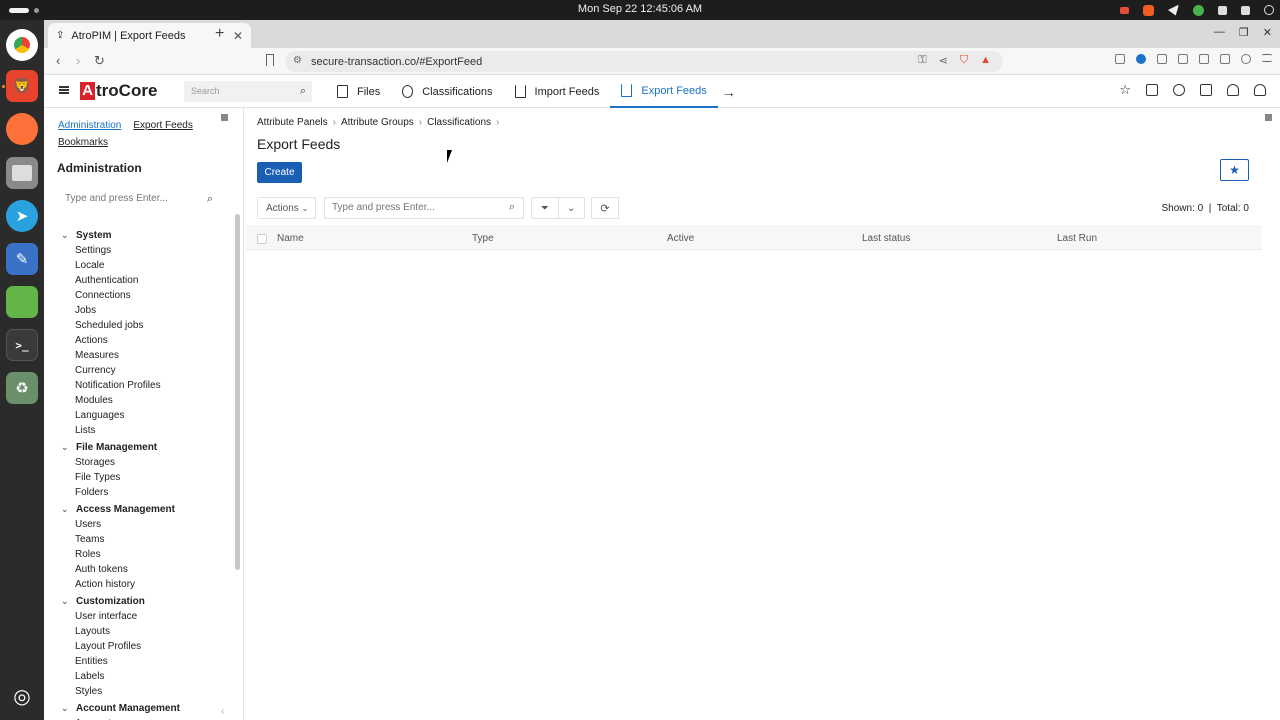 Image resolution: width=1280 pixels, height=720 pixels. Describe the element at coordinates (1125, 89) in the screenshot. I see `favorites-star-icon: ☆` at that location.